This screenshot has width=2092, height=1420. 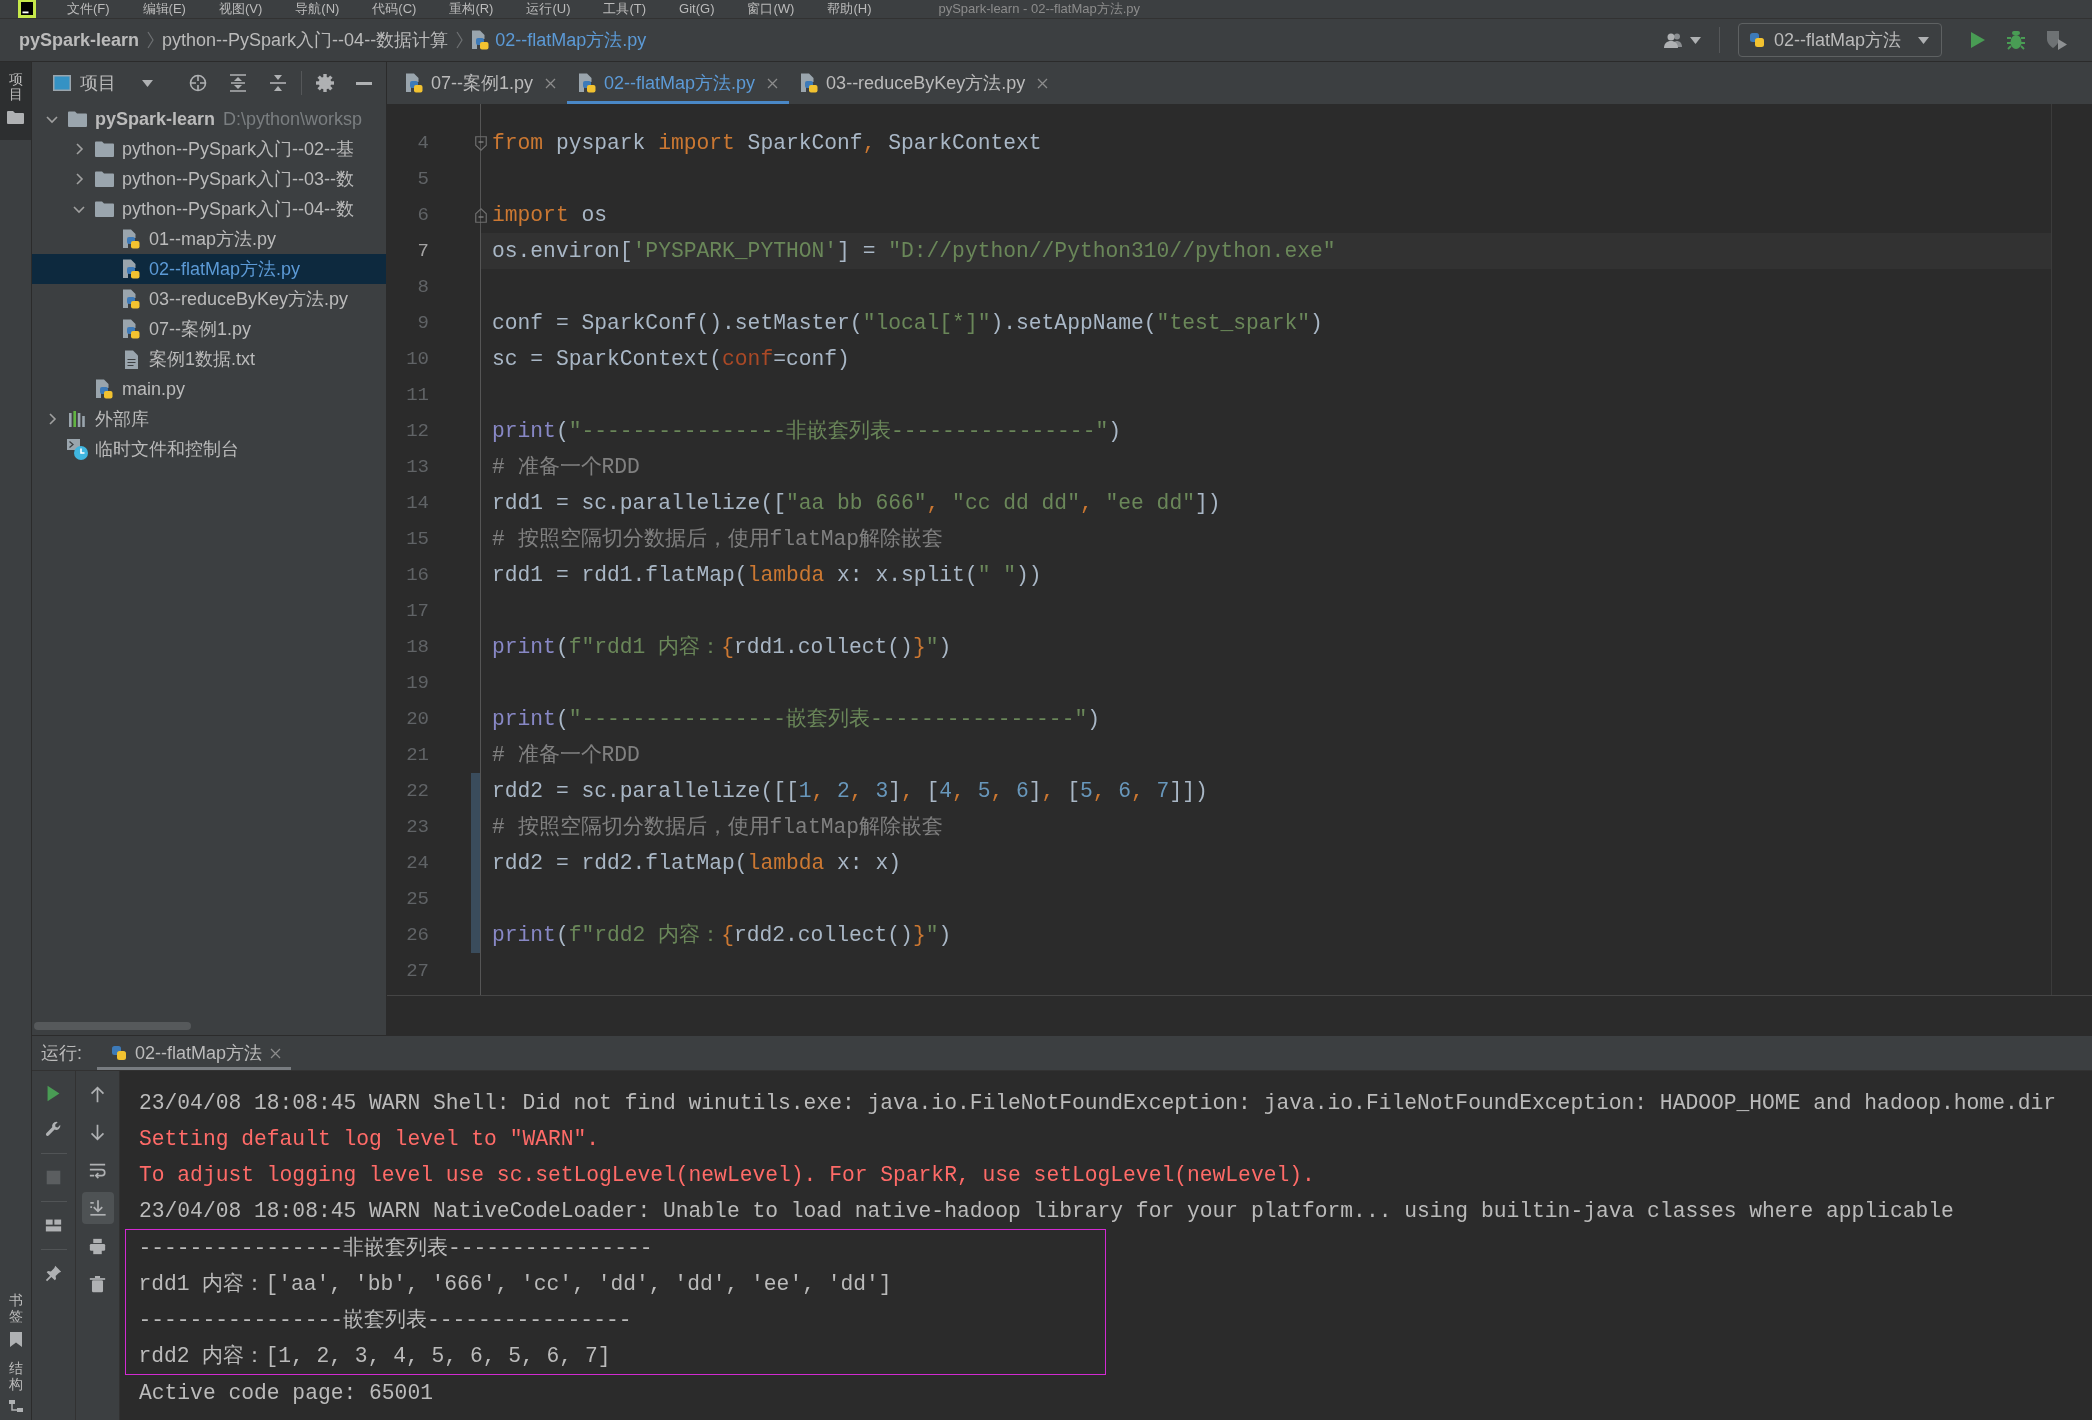 I want to click on editor-tab: 03--reduceByKey方法.py, so click(x=924, y=83).